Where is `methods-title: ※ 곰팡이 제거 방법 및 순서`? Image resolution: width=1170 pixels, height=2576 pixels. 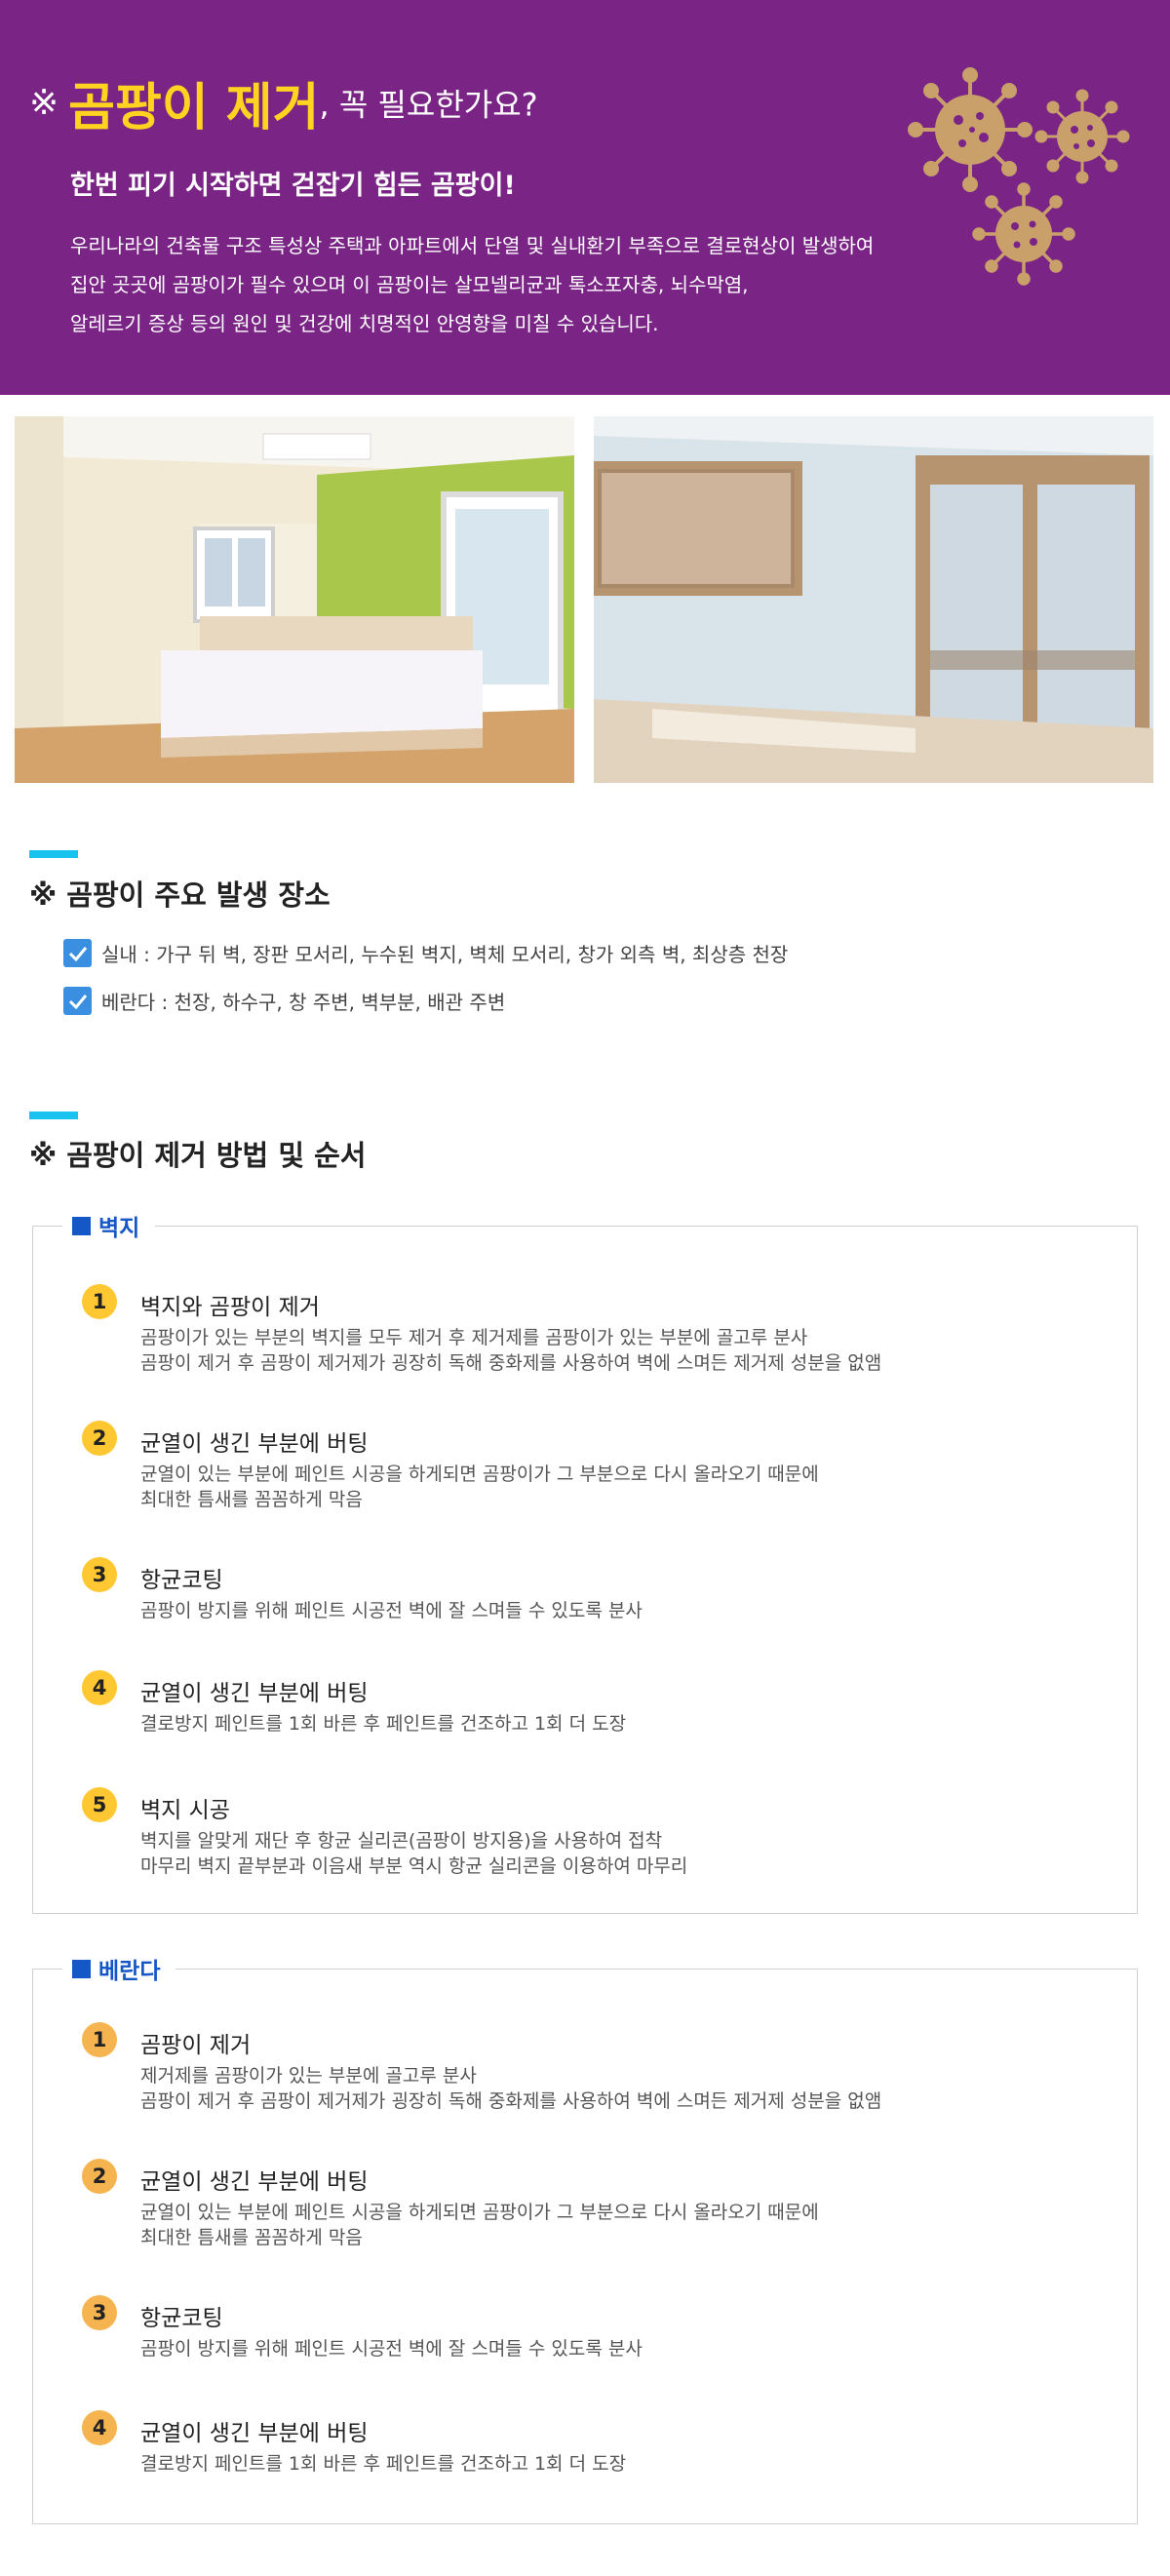 methods-title: ※ 곰팡이 제거 방법 및 순서 is located at coordinates (198, 1155).